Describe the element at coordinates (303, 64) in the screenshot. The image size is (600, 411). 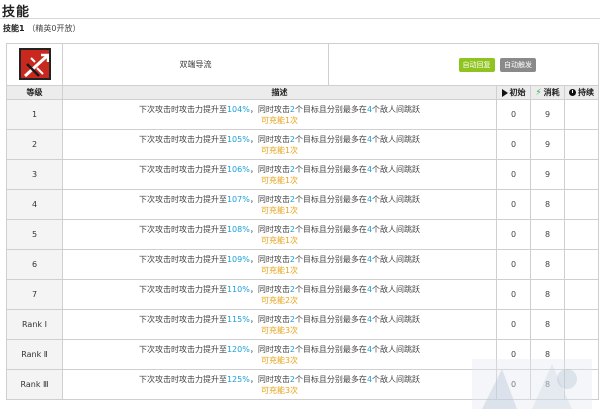
I see `skill-header-row: 双端导流 自动回复 自动触发` at that location.